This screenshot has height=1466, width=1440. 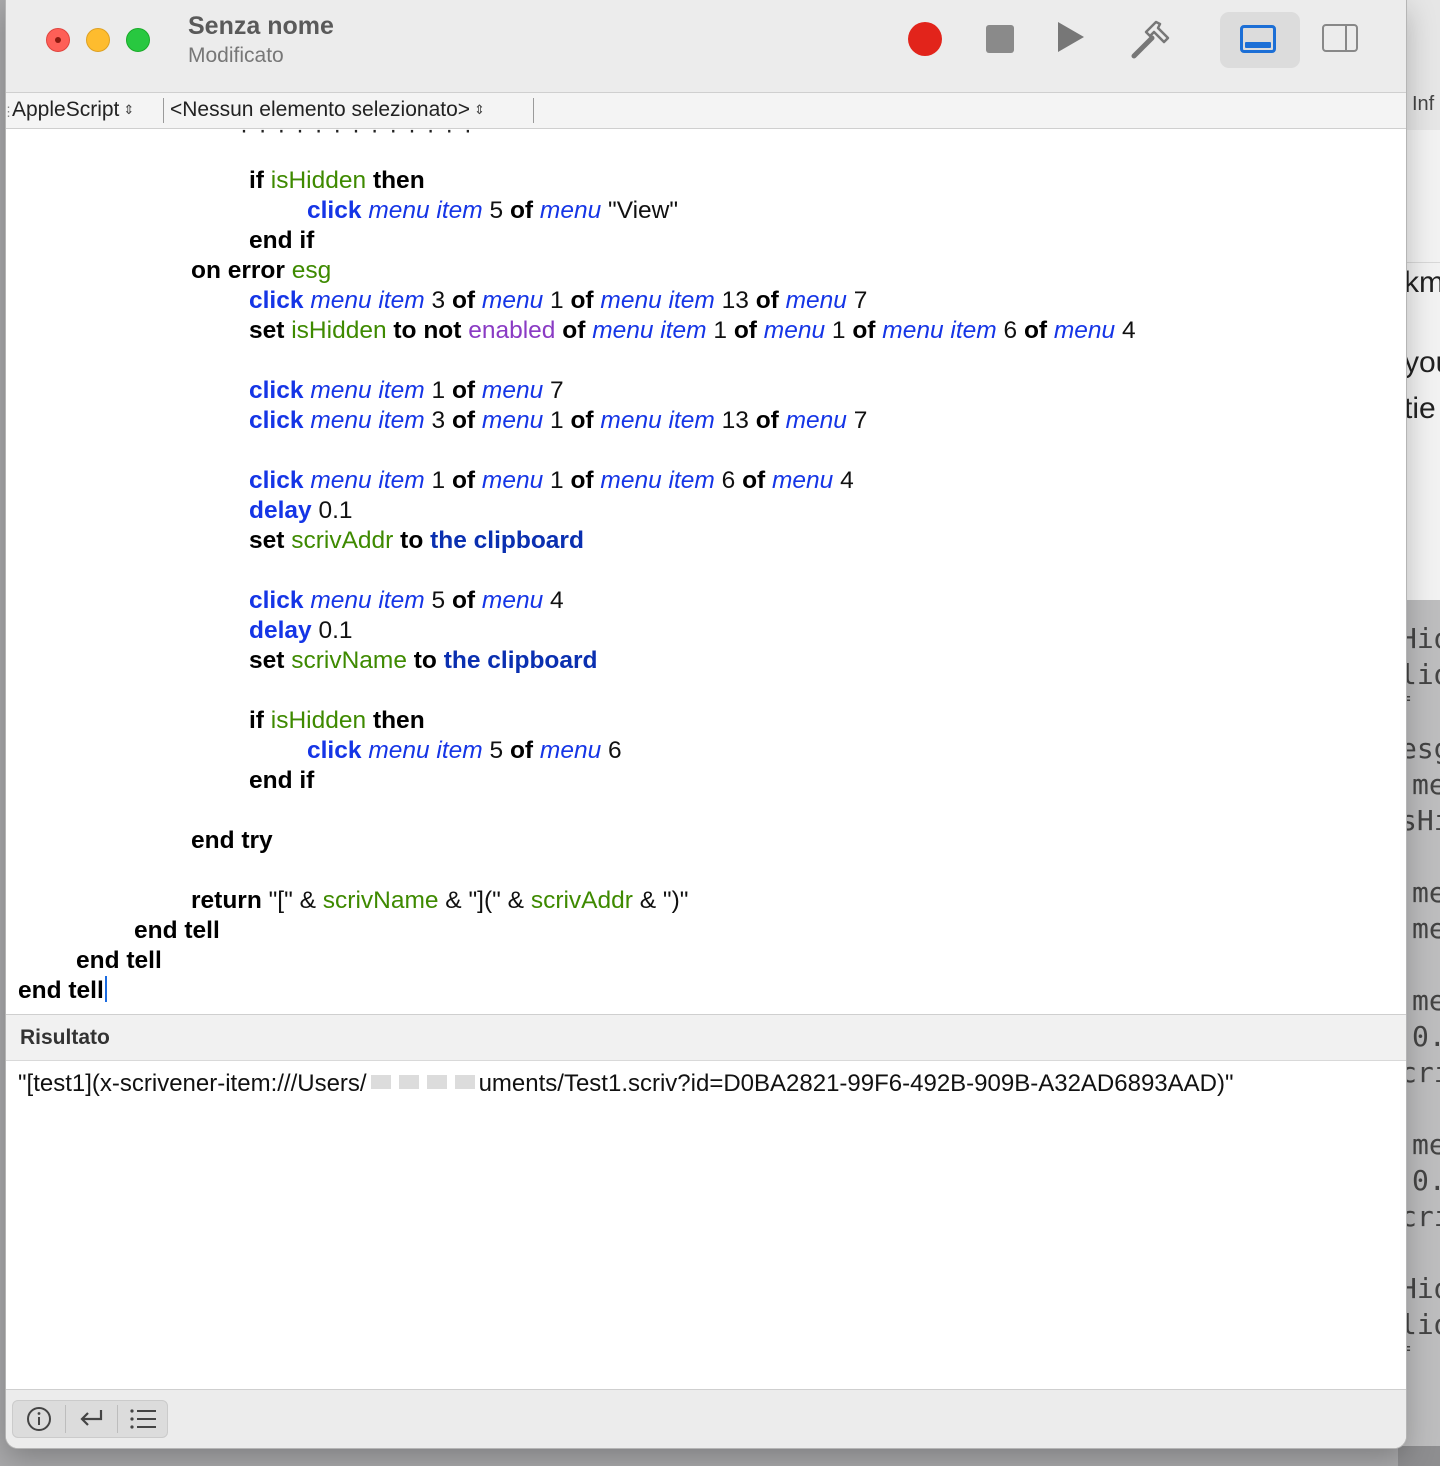 I want to click on code-token: 7, so click(x=557, y=390).